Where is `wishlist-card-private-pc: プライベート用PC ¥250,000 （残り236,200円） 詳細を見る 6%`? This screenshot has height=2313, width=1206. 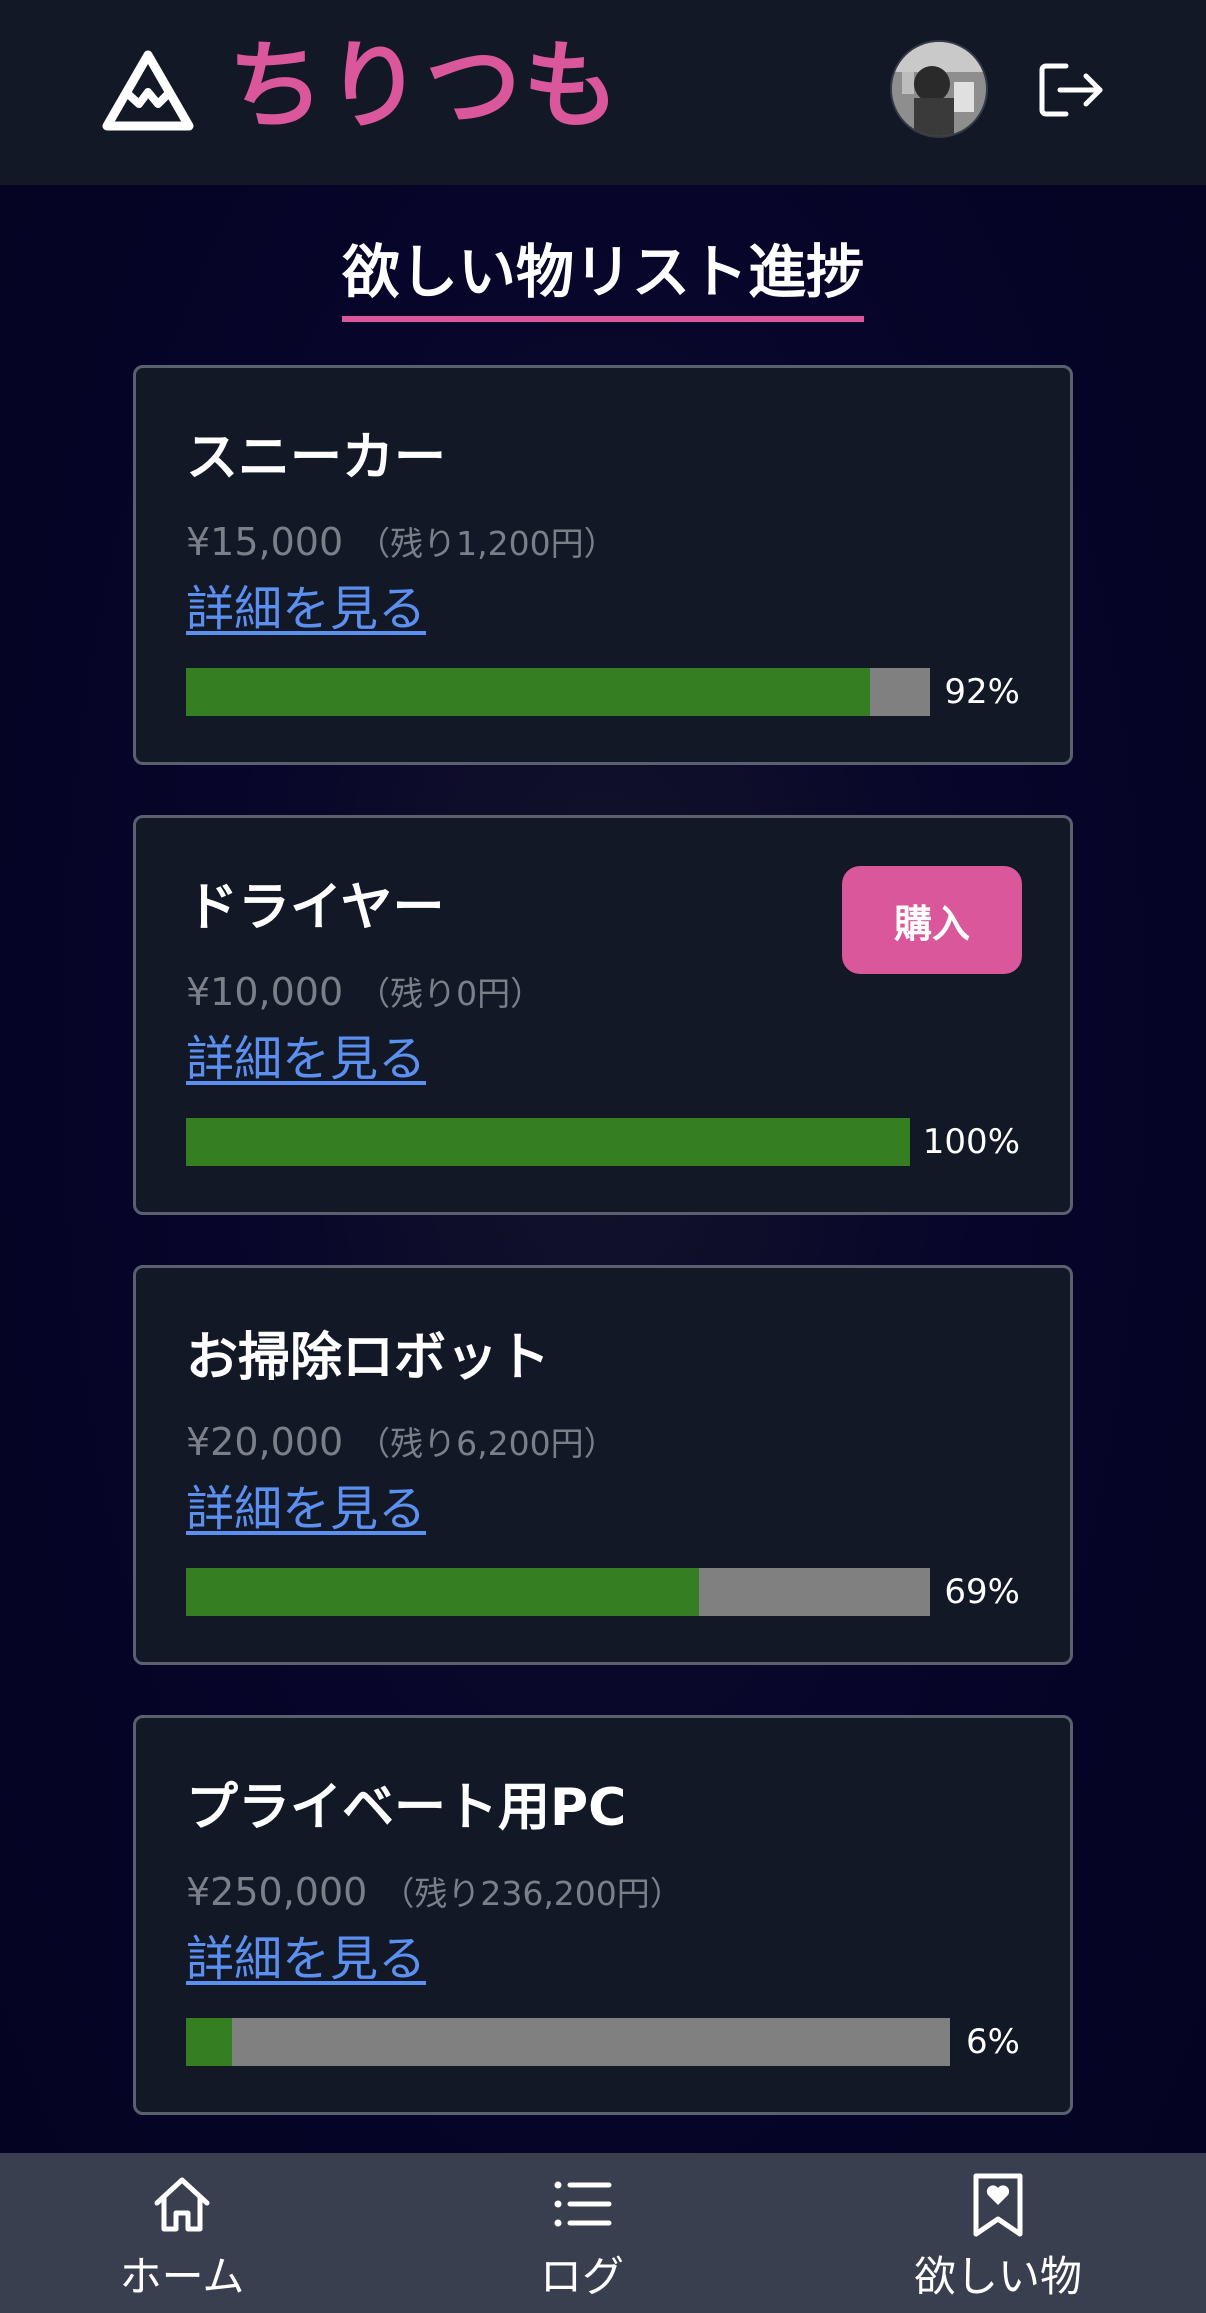
wishlist-card-private-pc: プライベート用PC ¥250,000 （残り236,200円） 詳細を見る 6% is located at coordinates (603, 1915).